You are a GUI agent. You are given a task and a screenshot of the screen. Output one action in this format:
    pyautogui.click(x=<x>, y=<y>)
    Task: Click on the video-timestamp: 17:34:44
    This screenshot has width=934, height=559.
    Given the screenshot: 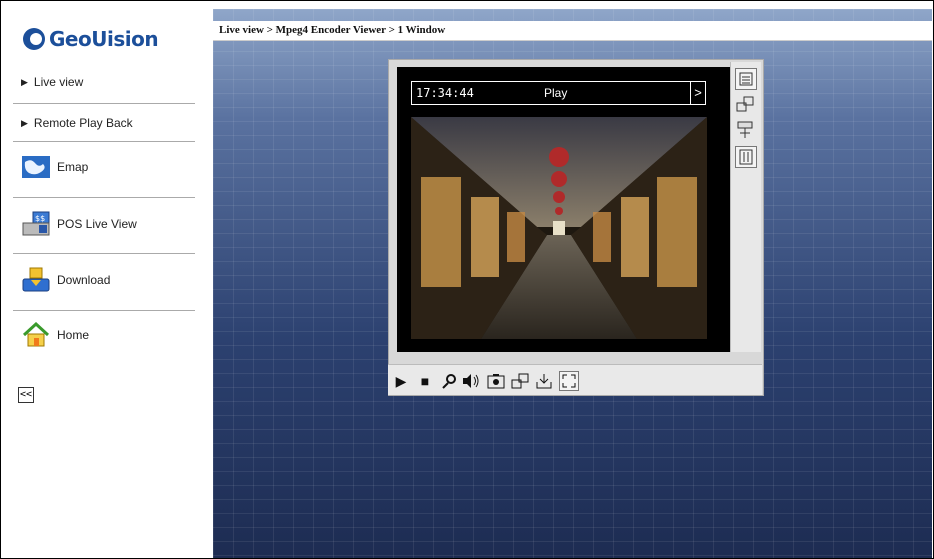 What is the action you would take?
    pyautogui.click(x=445, y=93)
    